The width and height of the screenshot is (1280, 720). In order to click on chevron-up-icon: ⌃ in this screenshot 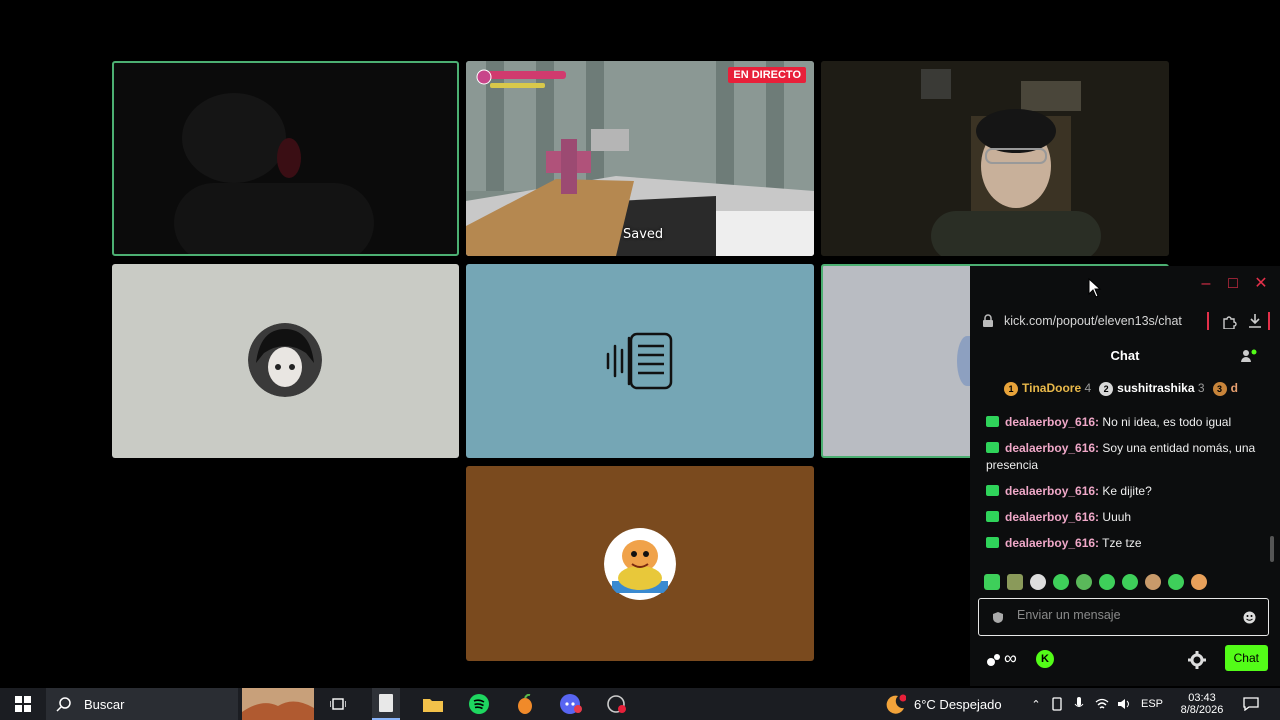, I will do `click(1036, 704)`.